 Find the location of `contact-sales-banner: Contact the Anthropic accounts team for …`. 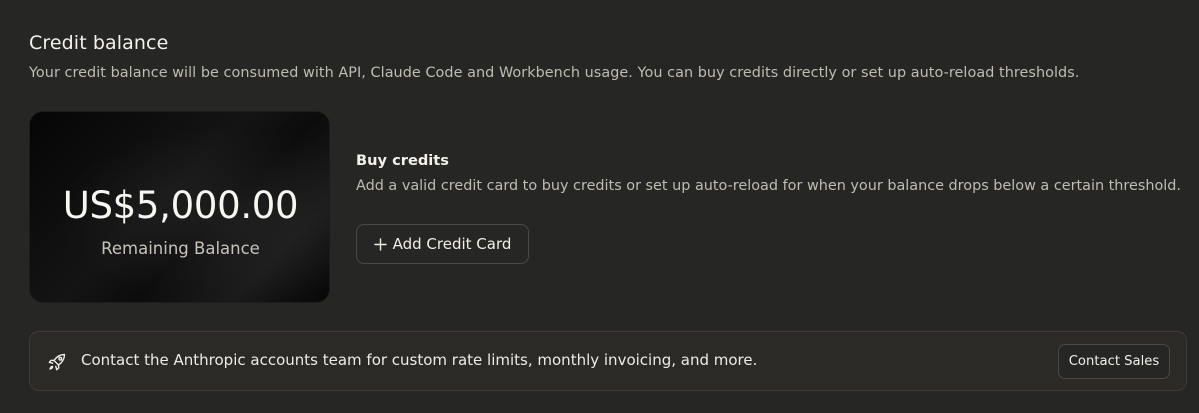

contact-sales-banner: Contact the Anthropic accounts team for … is located at coordinates (608, 361).